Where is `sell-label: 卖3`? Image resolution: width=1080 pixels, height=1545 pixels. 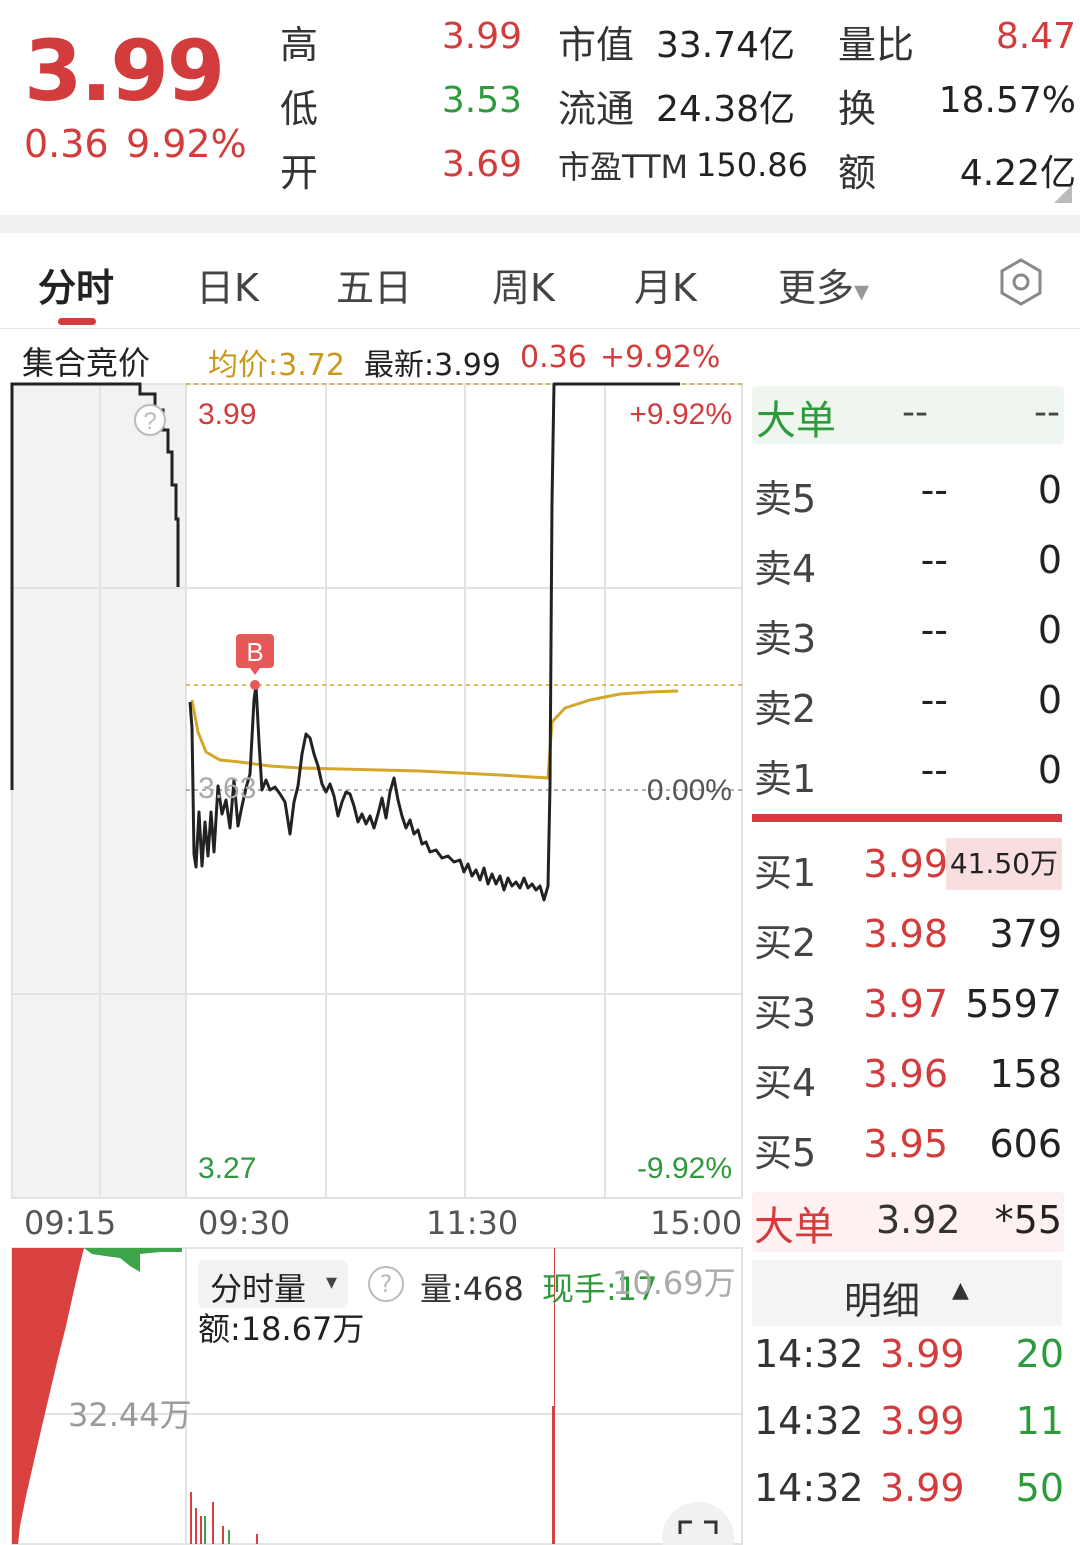
sell-label: 卖3 is located at coordinates (785, 639).